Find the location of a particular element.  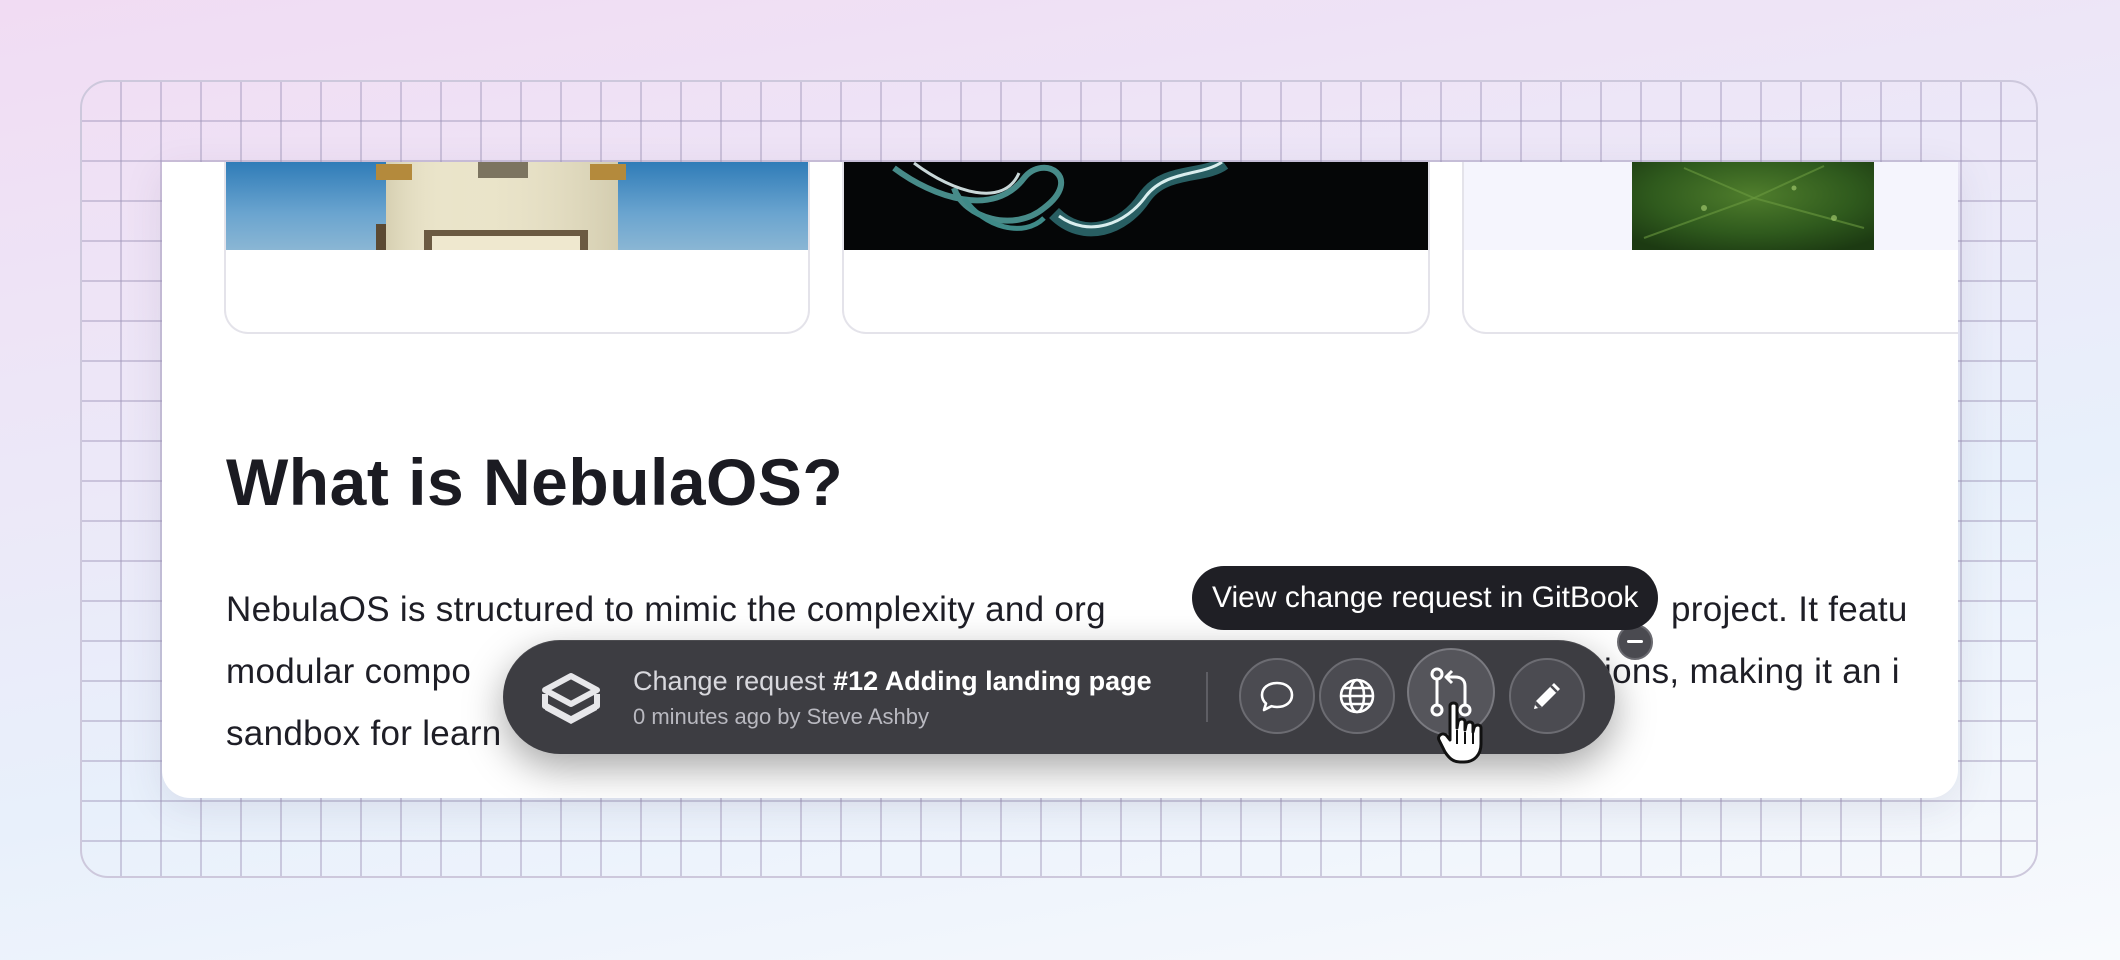

hand-pointer-cursor-icon is located at coordinates (1462, 733).